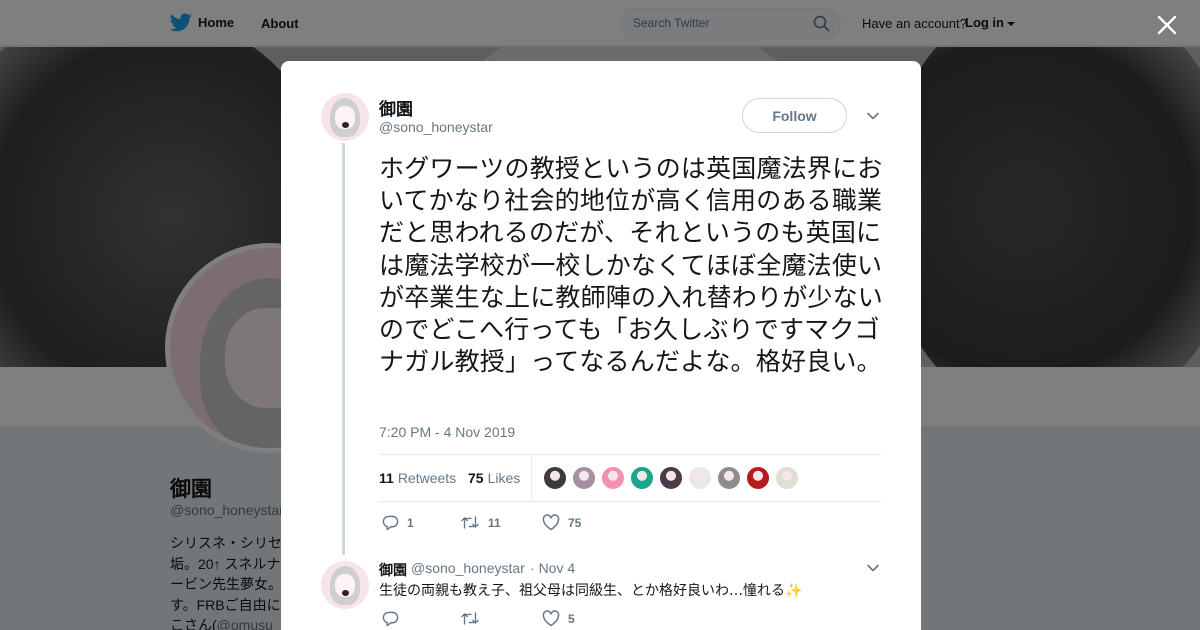 Image resolution: width=1200 pixels, height=630 pixels. I want to click on reply-like-count: 5, so click(571, 618).